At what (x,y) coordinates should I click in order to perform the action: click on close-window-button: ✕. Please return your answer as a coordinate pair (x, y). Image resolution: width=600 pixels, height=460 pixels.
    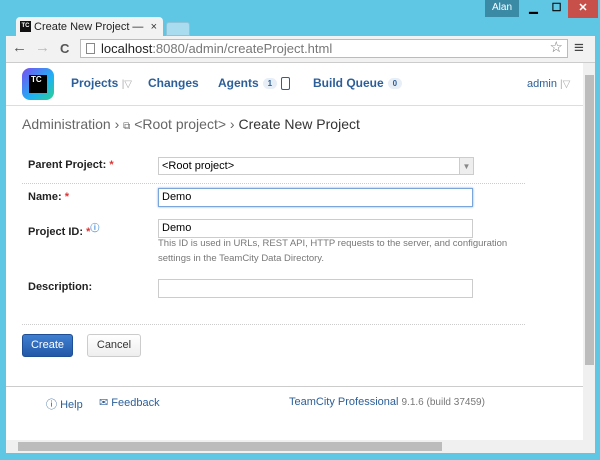
    Looking at the image, I should click on (583, 9).